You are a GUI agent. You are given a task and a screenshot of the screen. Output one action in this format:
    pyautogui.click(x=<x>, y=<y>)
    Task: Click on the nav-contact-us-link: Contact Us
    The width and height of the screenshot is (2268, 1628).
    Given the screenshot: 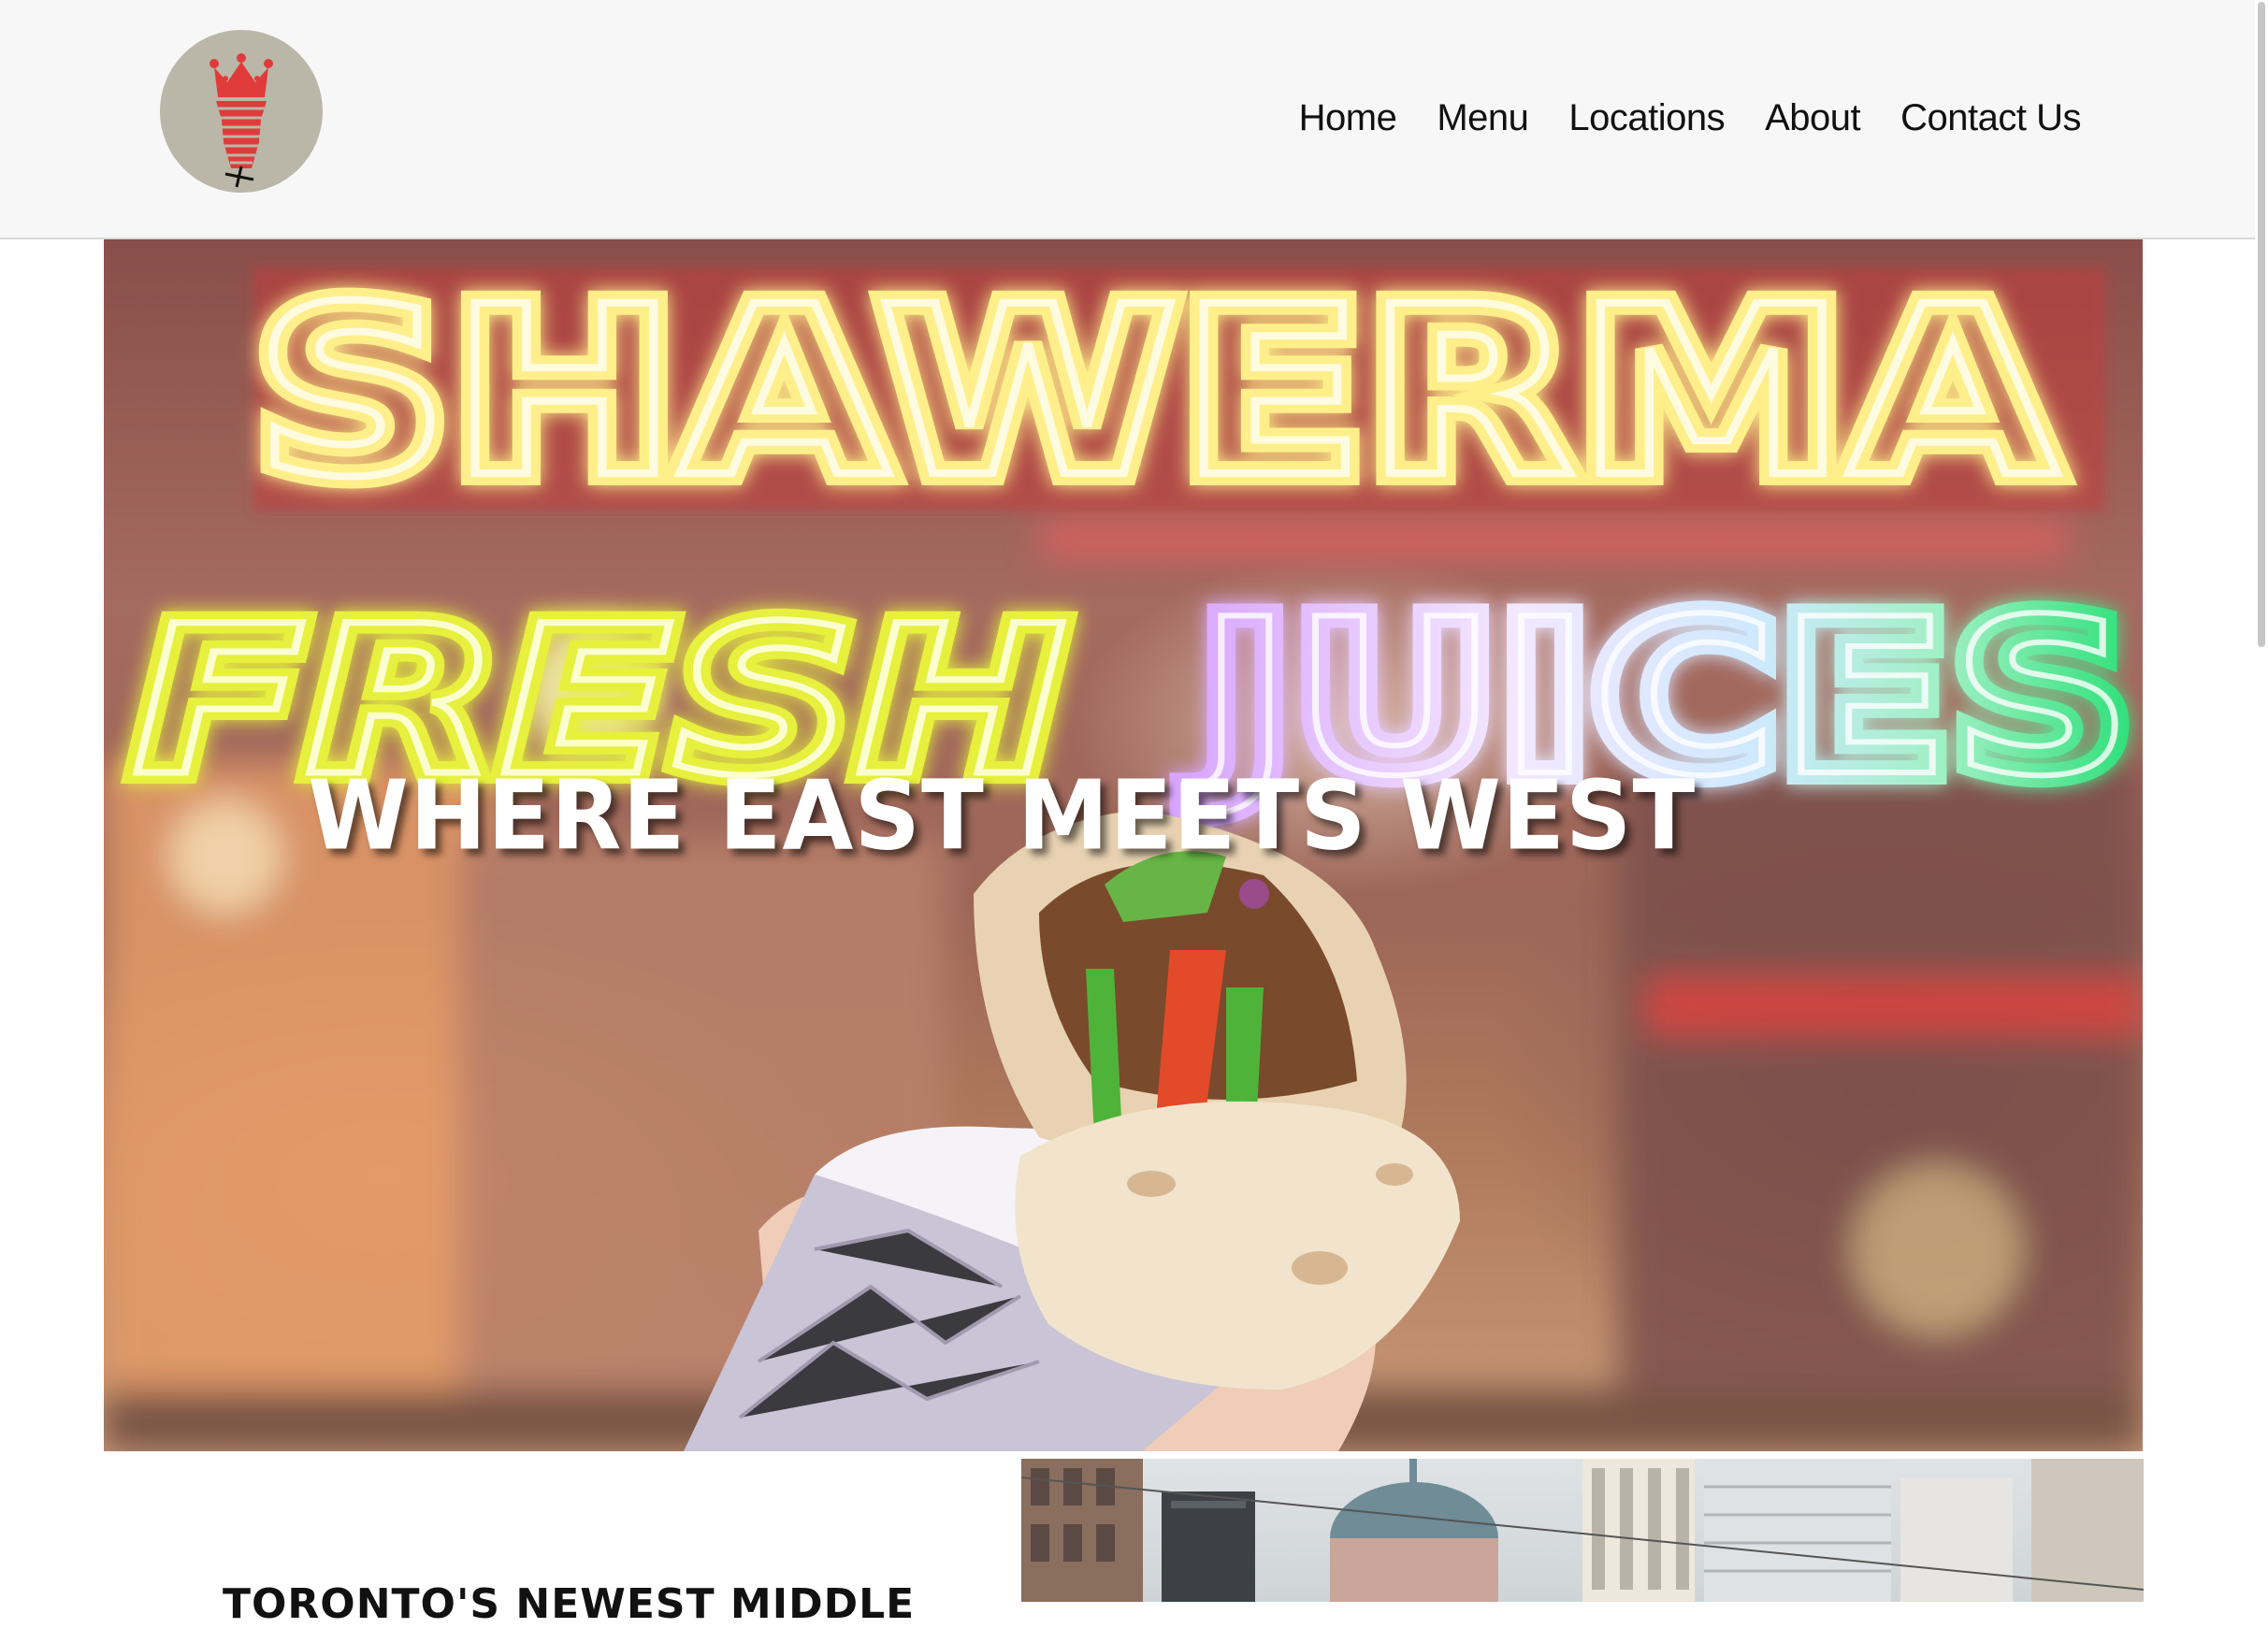 What is the action you would take?
    pyautogui.click(x=1990, y=118)
    